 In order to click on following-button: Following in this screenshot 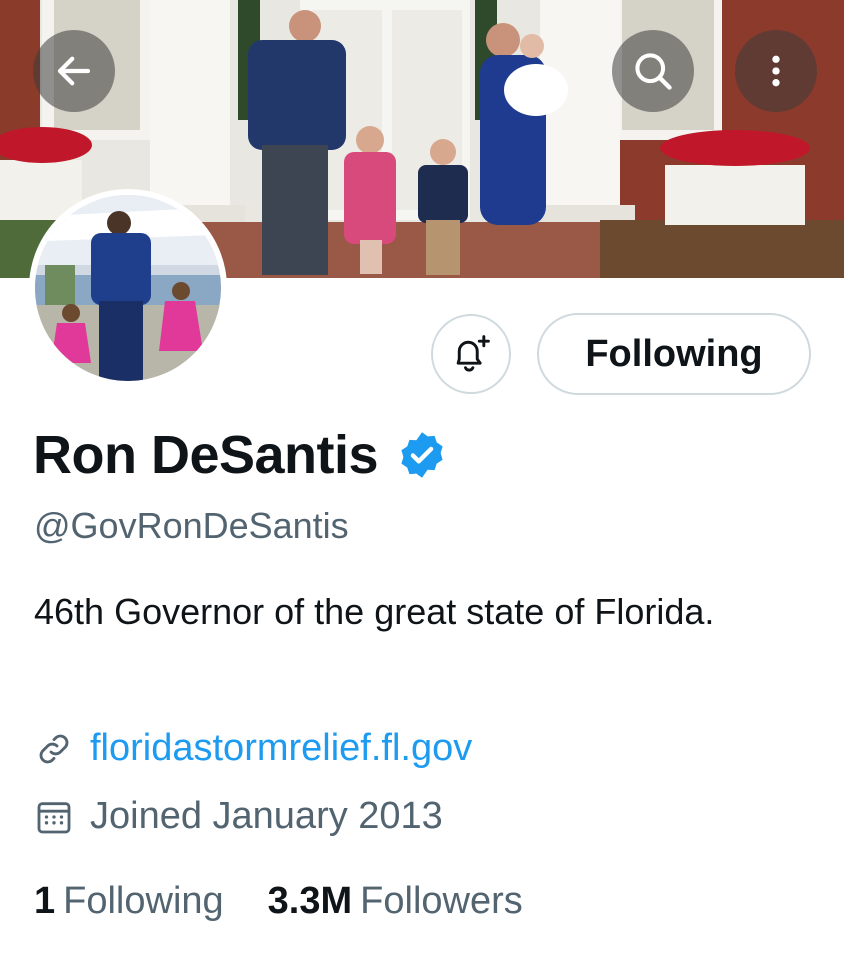, I will do `click(674, 354)`.